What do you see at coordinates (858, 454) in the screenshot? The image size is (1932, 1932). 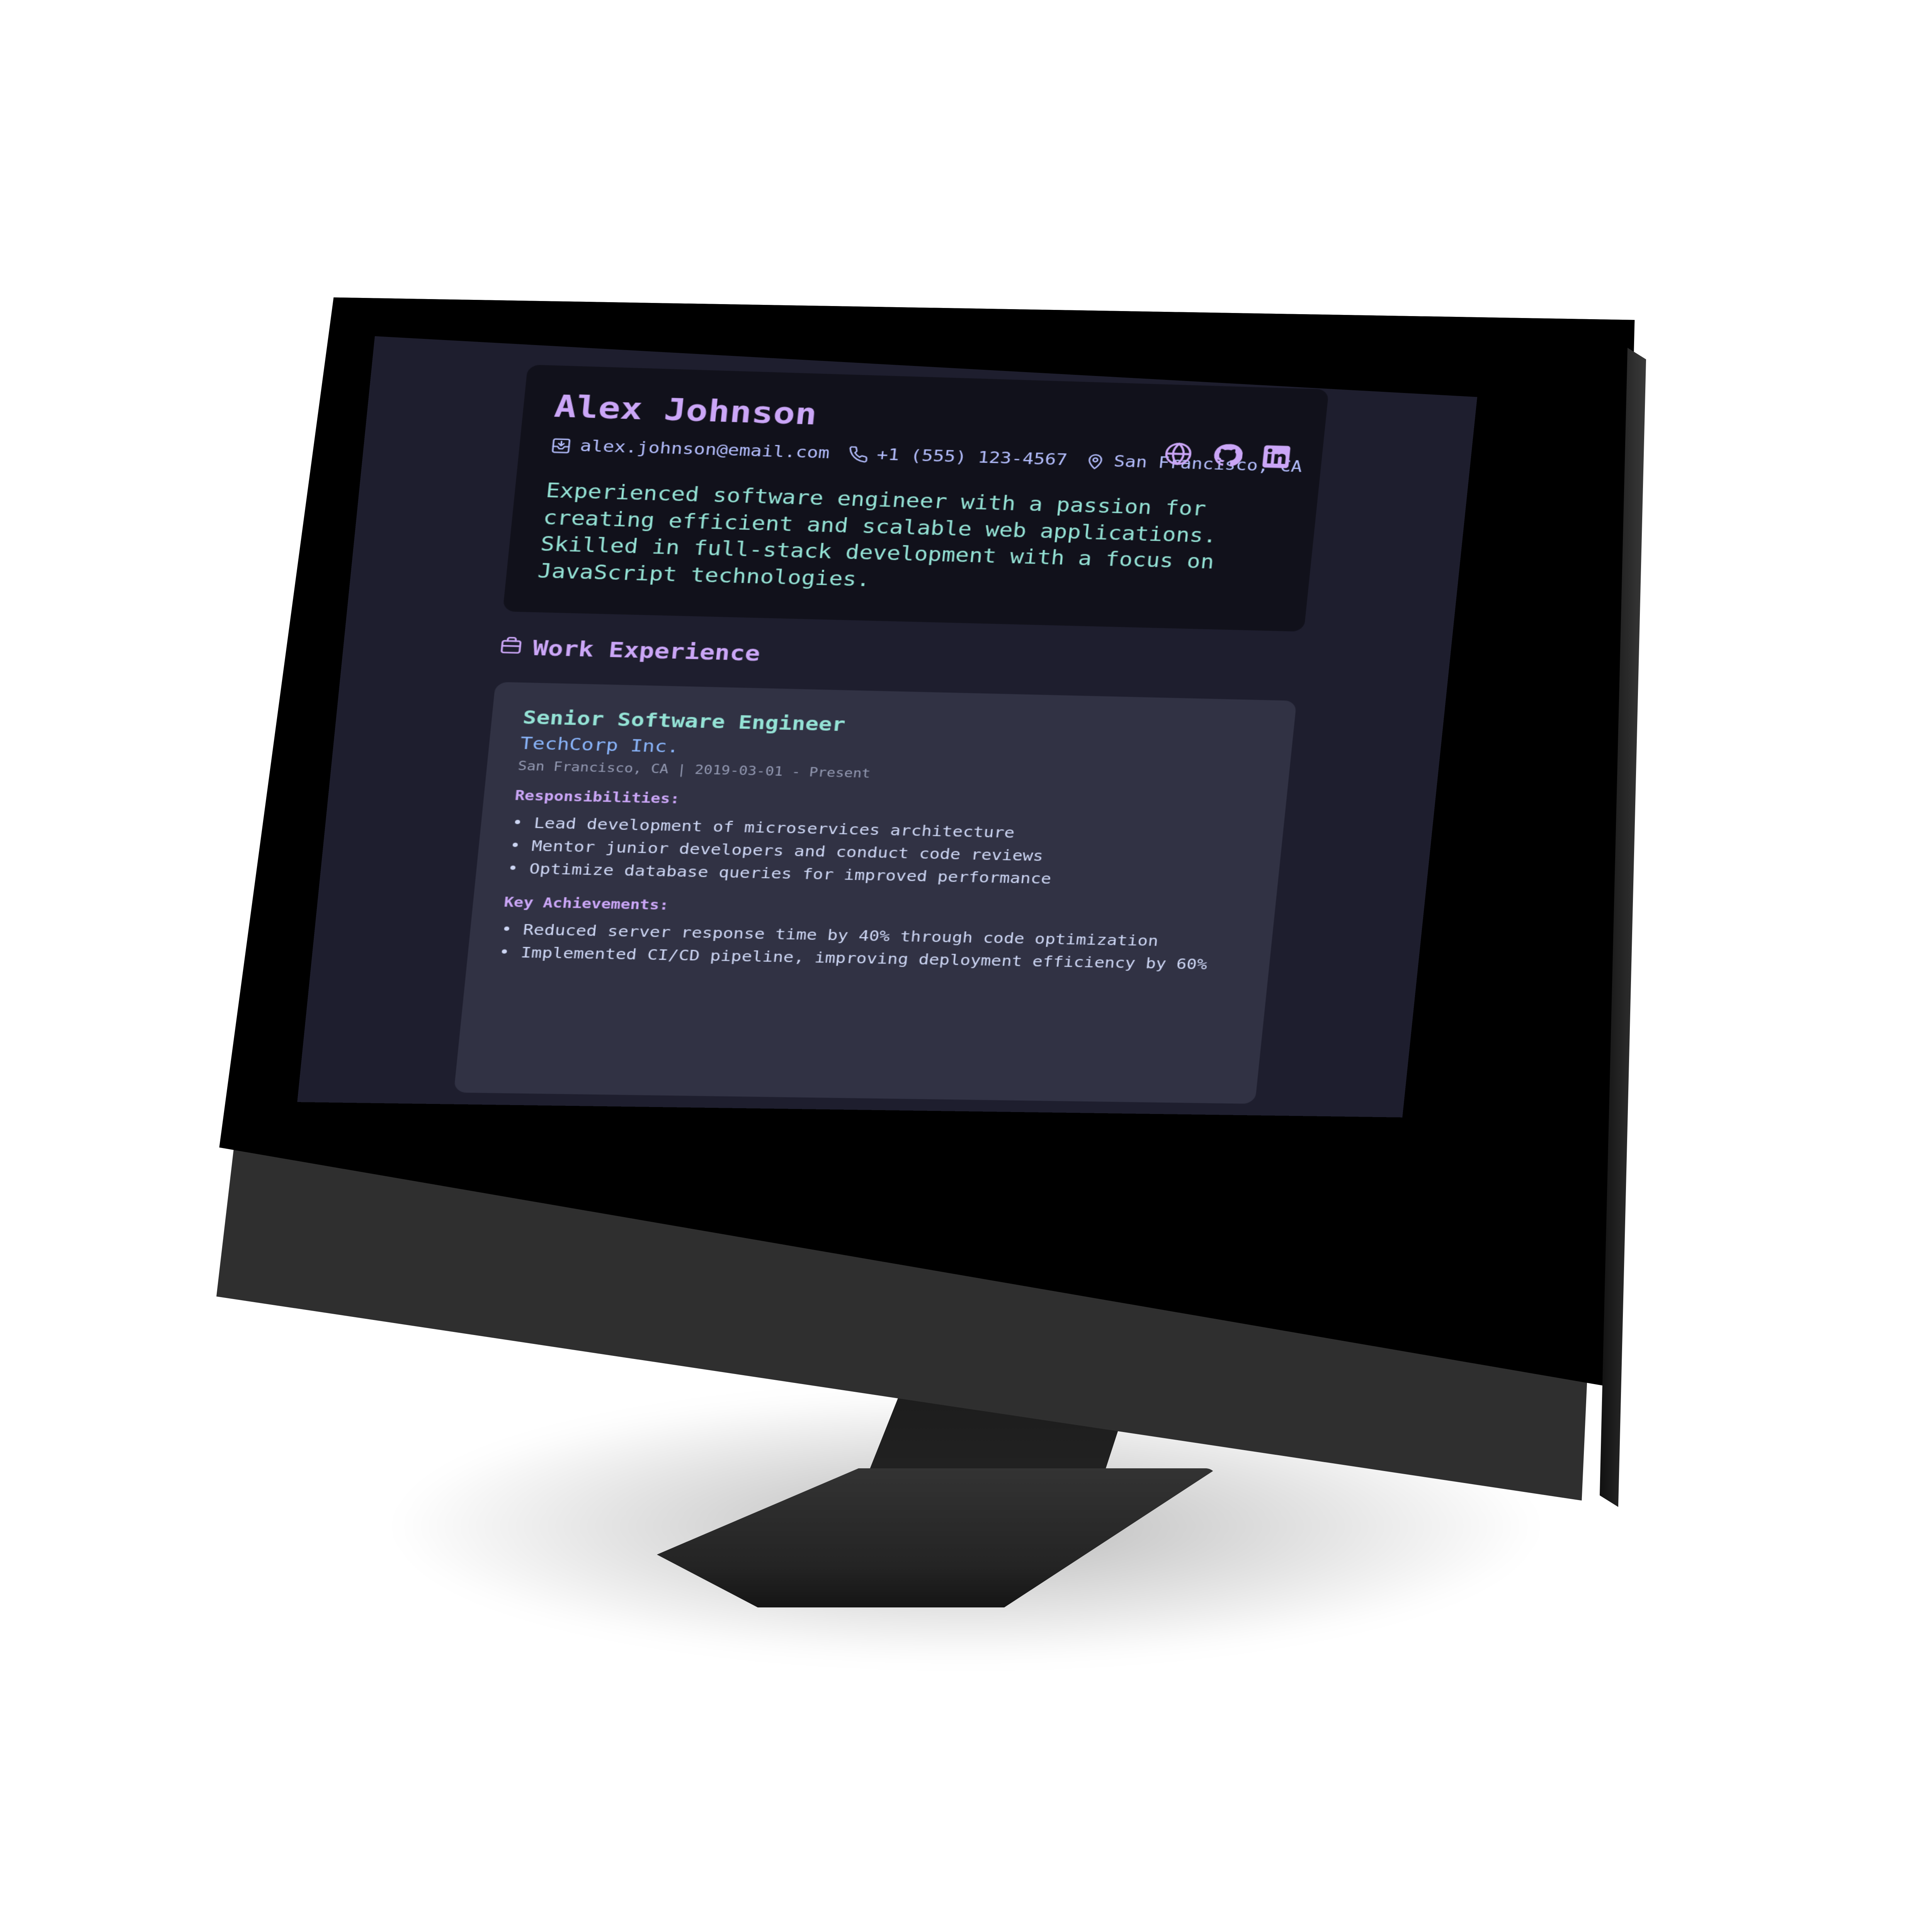 I see `phone-icon` at bounding box center [858, 454].